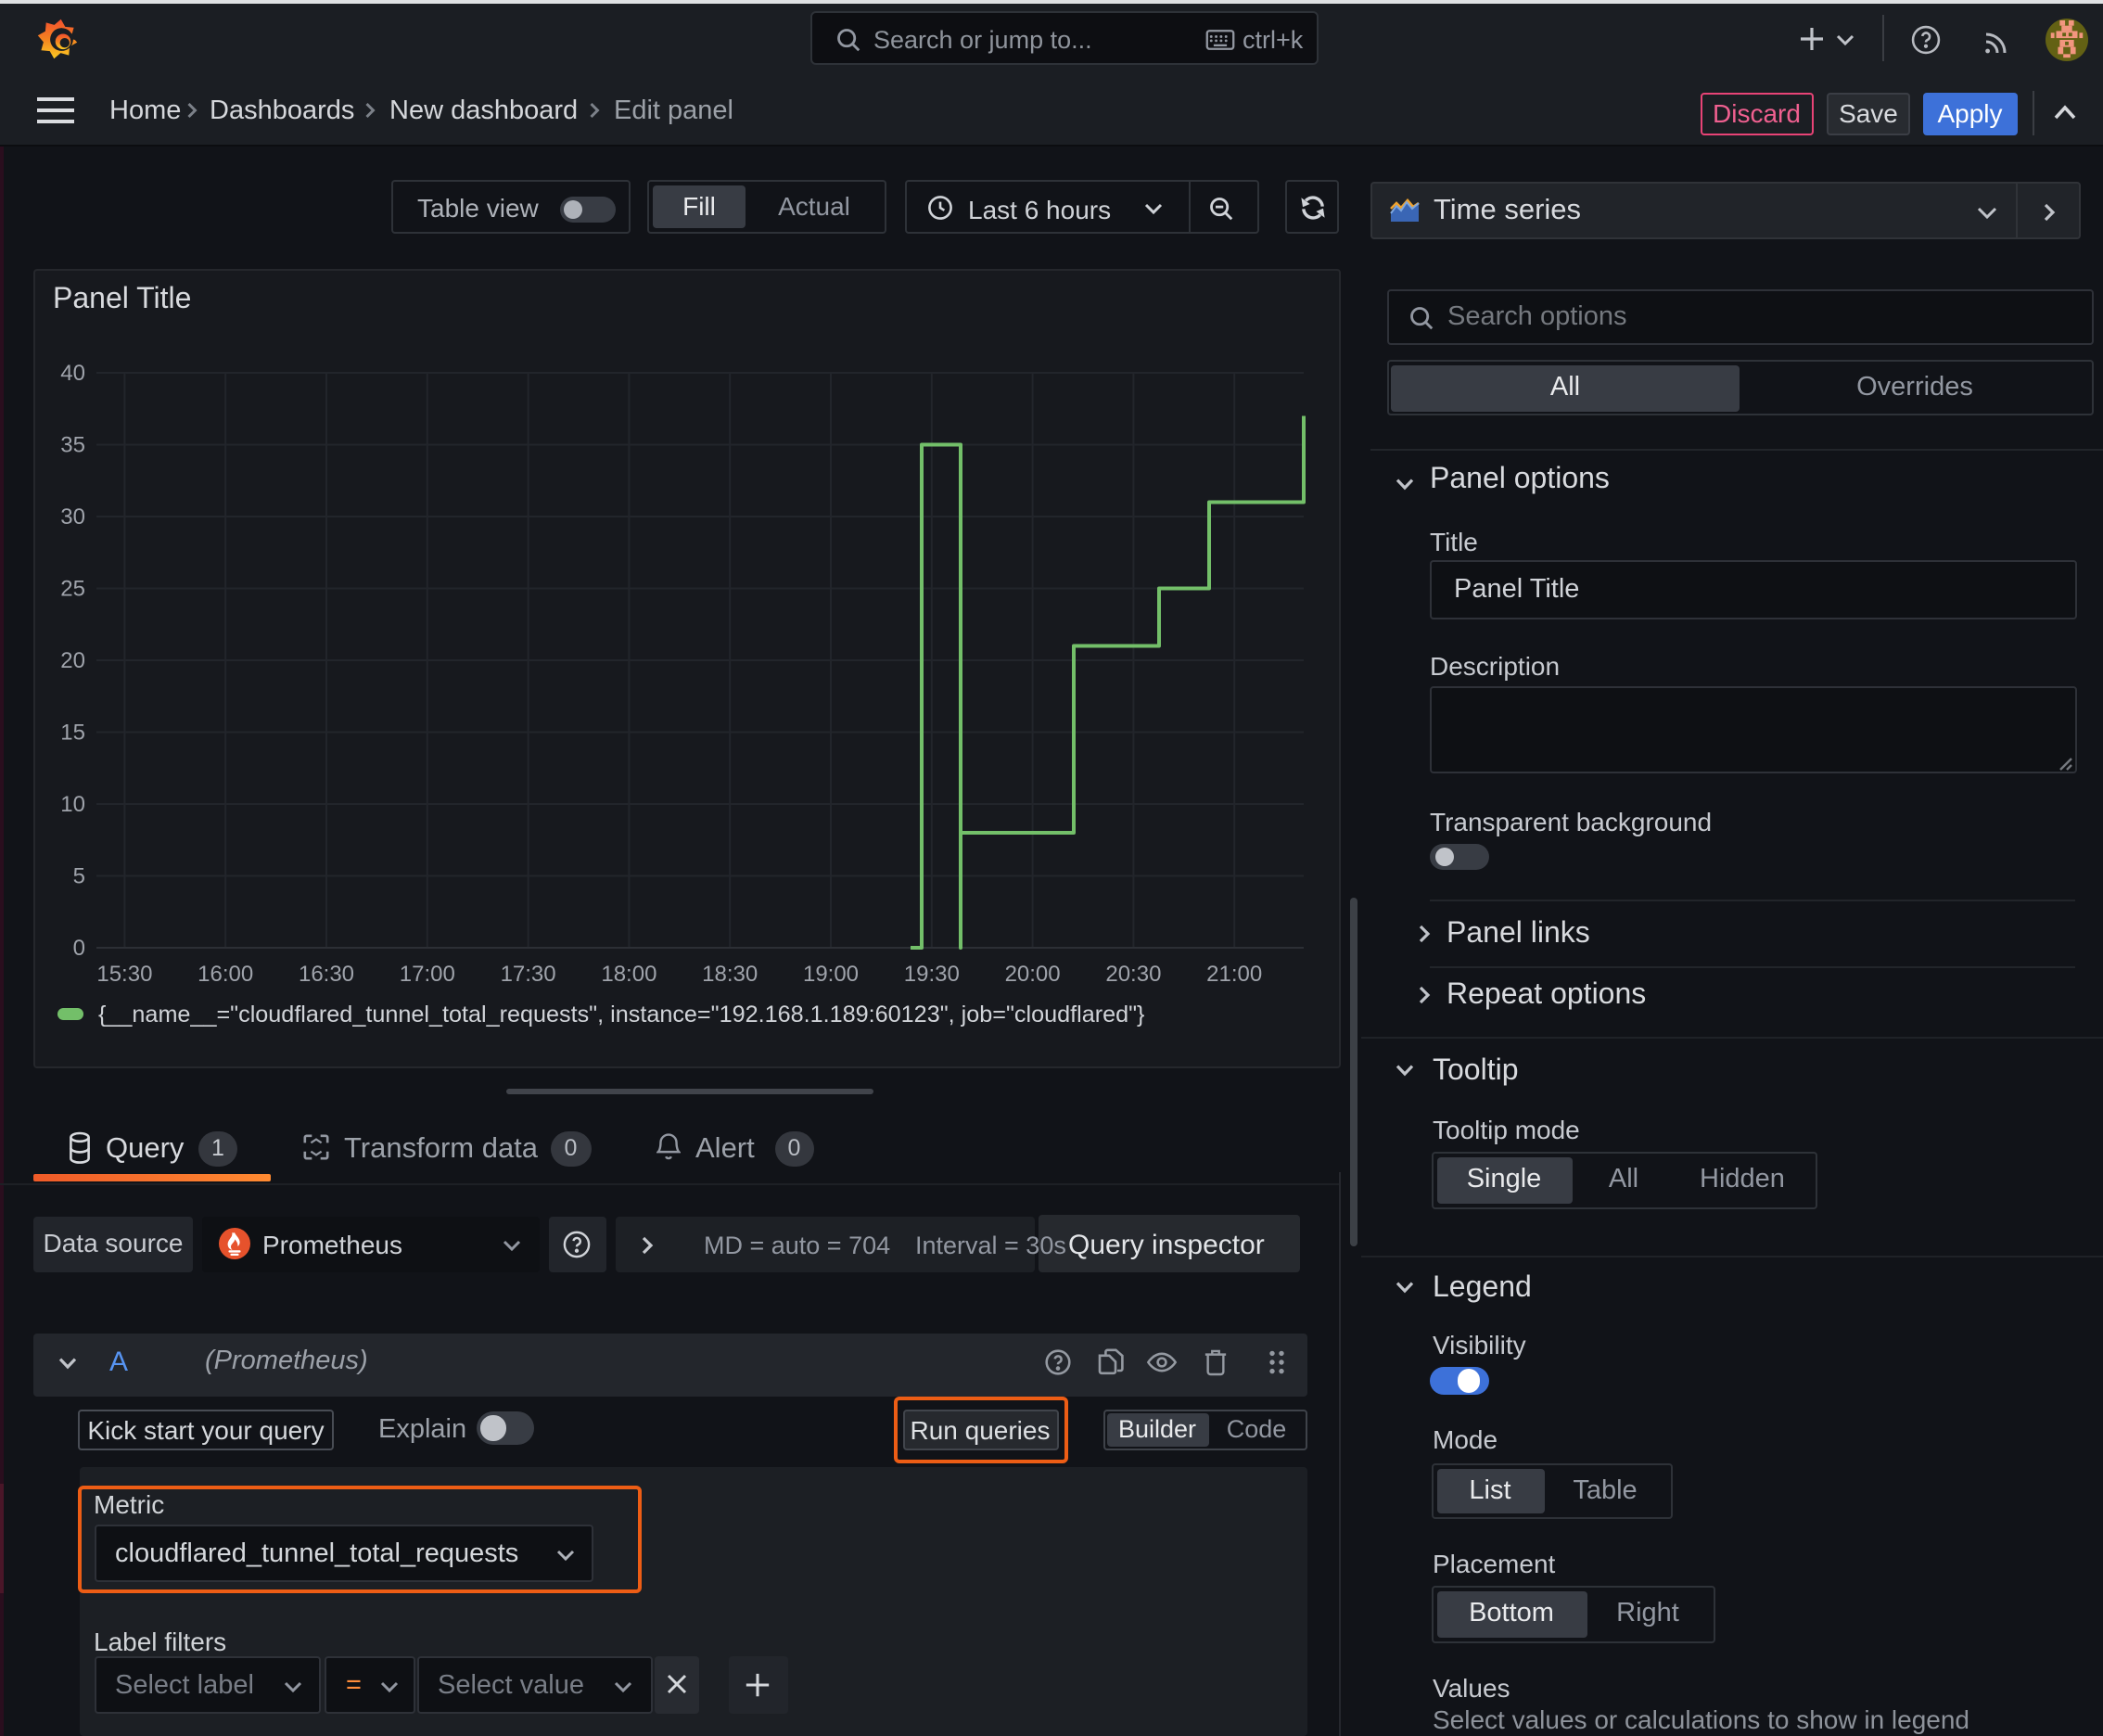 This screenshot has height=1736, width=2103. What do you see at coordinates (72, 372) in the screenshot?
I see `svg-text: 40` at bounding box center [72, 372].